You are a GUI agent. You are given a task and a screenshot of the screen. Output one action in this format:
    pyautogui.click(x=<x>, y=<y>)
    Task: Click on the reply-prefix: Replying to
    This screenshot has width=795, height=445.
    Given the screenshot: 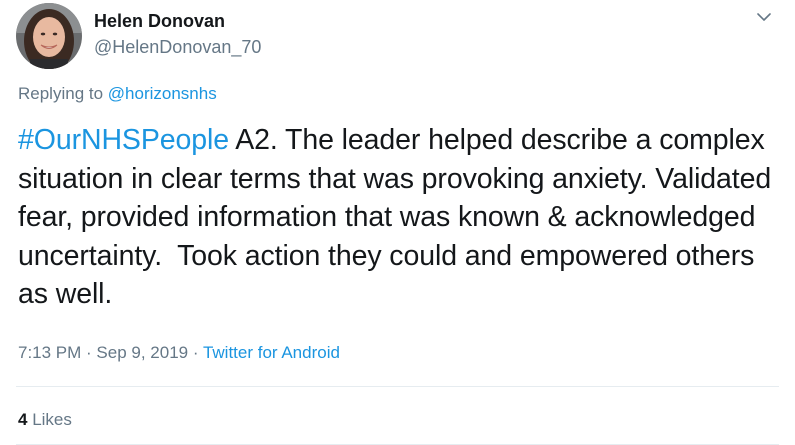 What is the action you would take?
    pyautogui.click(x=63, y=93)
    